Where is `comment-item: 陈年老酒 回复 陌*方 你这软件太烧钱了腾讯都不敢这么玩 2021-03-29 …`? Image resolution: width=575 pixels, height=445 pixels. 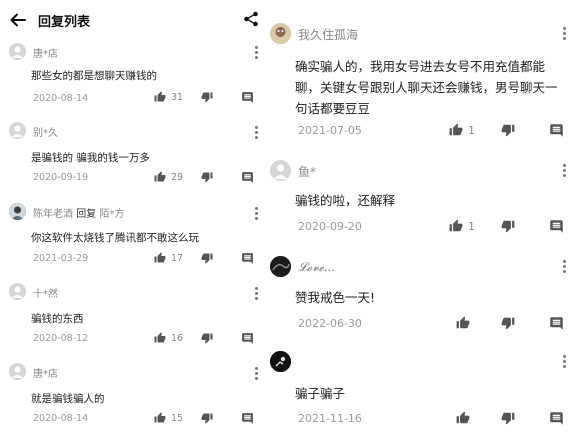 comment-item: 陈年老酒 回复 陌*方 你这软件太烧钱了腾讯都不敢这么玩 2021-03-29 … is located at coordinates (131, 237).